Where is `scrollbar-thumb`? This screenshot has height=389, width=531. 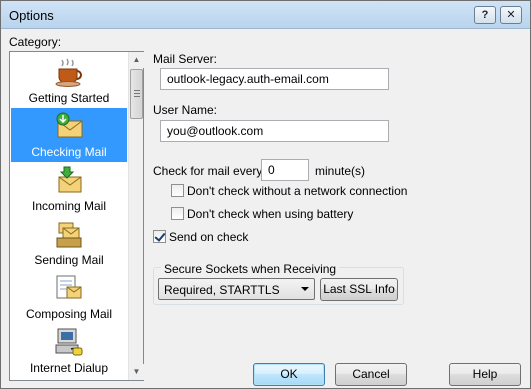
scrollbar-thumb is located at coordinates (136, 94).